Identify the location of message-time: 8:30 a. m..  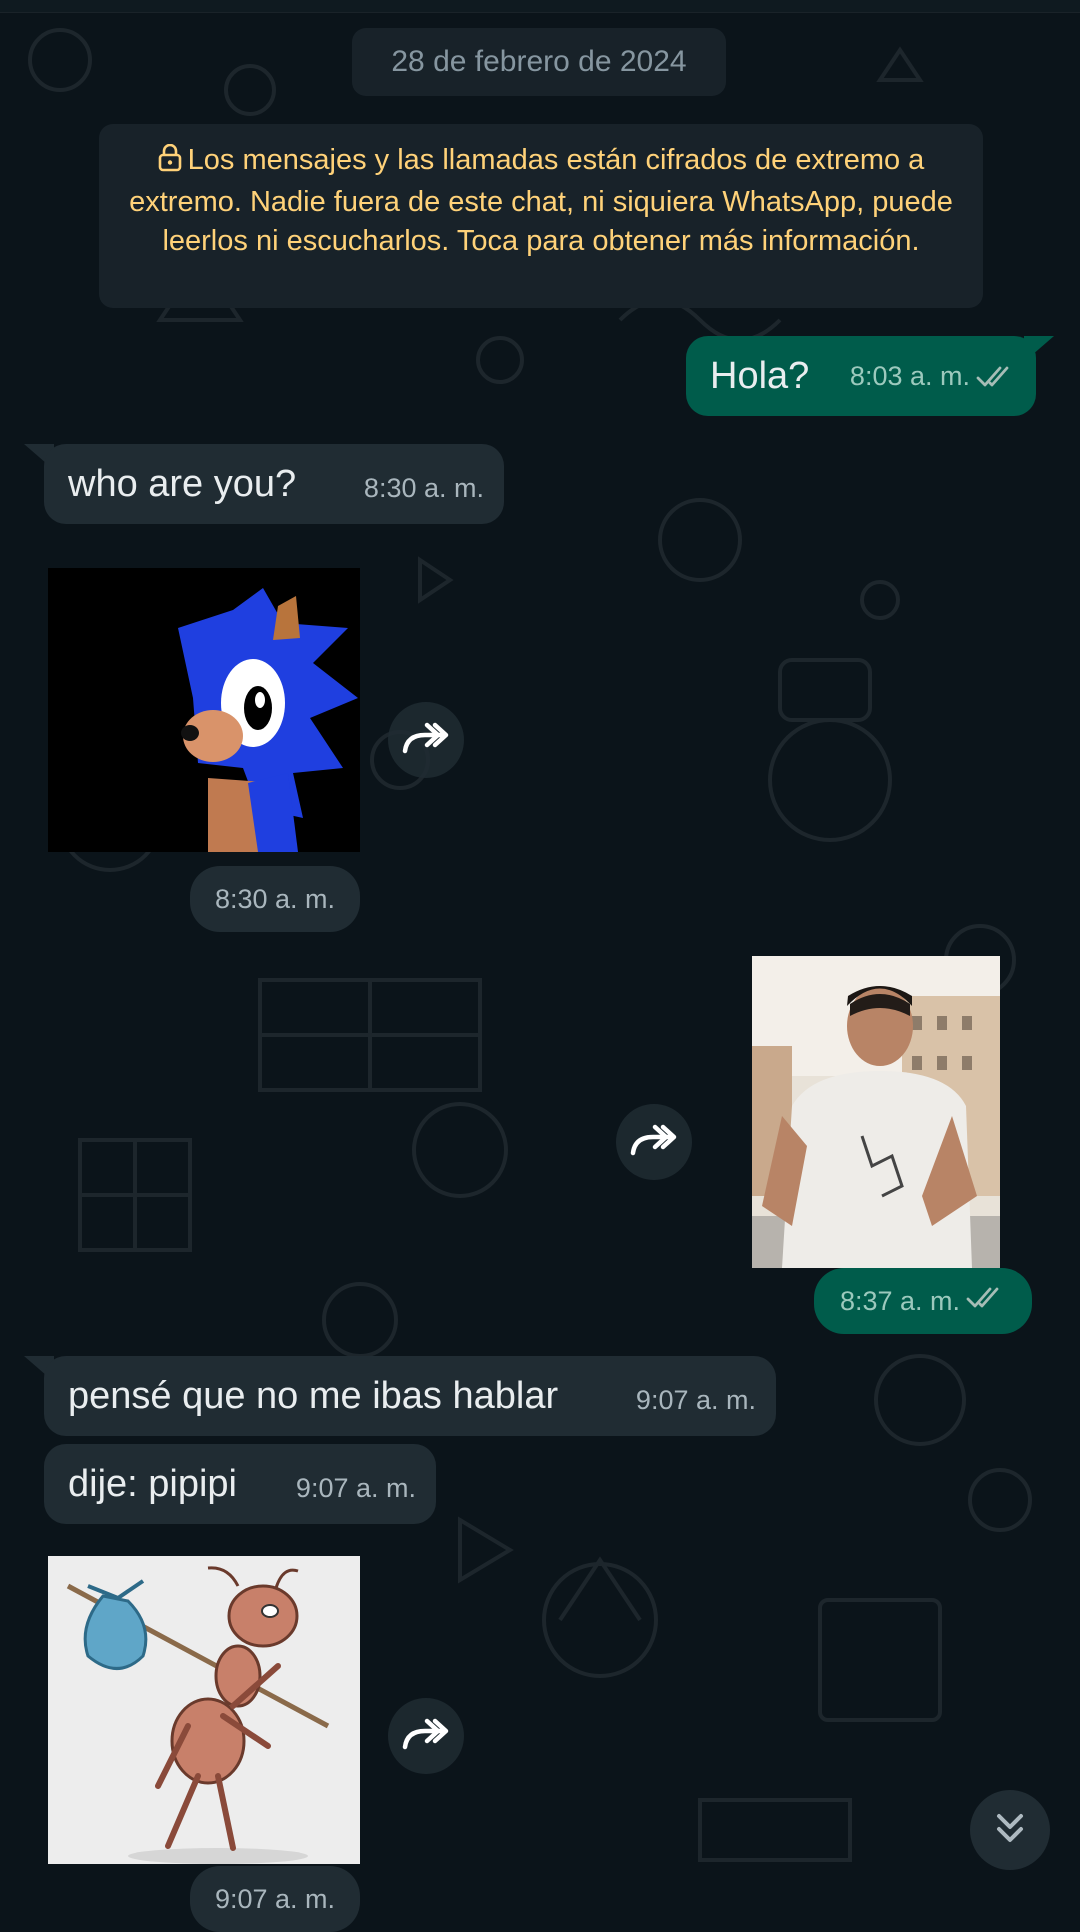
(423, 488).